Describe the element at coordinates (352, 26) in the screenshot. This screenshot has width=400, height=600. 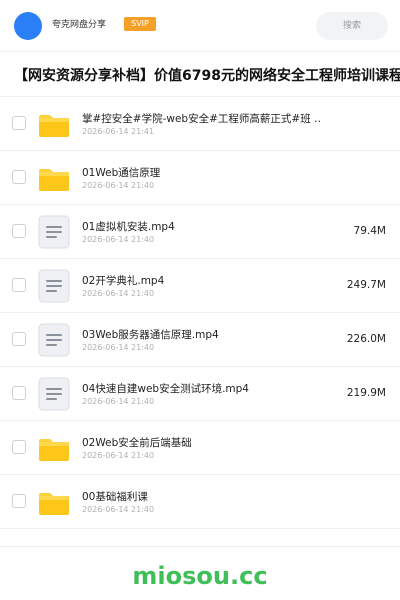
I see `search-input` at that location.